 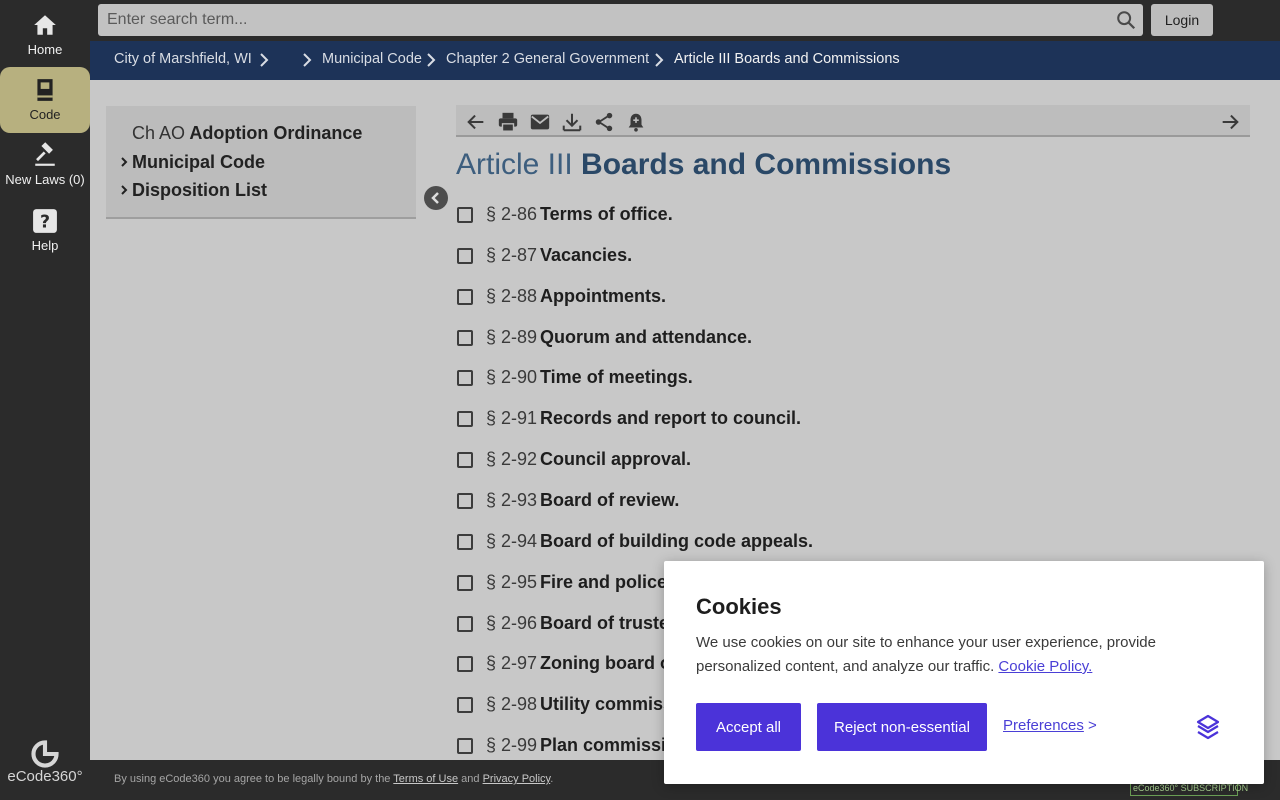 I want to click on breadcrumb-article: Article III Boards and Commissions, so click(x=787, y=59).